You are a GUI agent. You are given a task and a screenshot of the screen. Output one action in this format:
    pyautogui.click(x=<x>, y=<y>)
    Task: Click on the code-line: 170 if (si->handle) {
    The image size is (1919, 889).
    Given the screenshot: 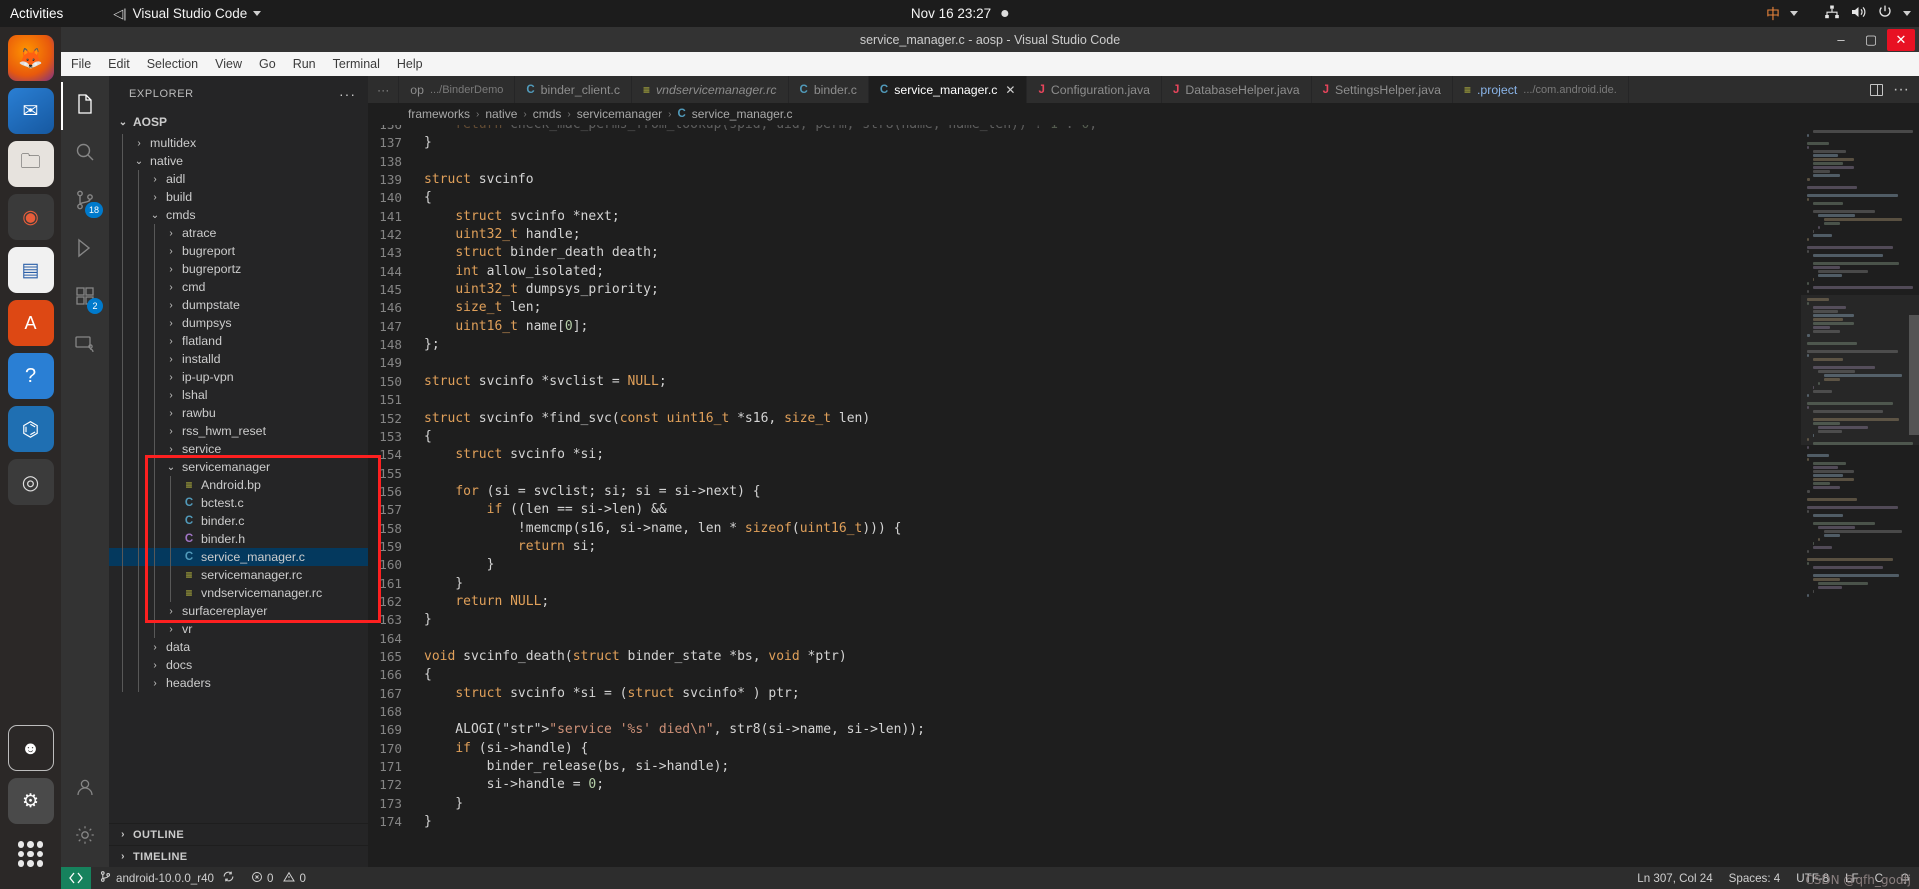 What is the action you would take?
    pyautogui.click(x=1084, y=749)
    